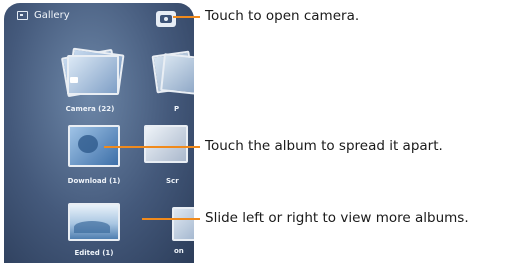 This screenshot has width=506, height=263. Describe the element at coordinates (74, 80) in the screenshot. I see `camera-badge-icon` at that location.